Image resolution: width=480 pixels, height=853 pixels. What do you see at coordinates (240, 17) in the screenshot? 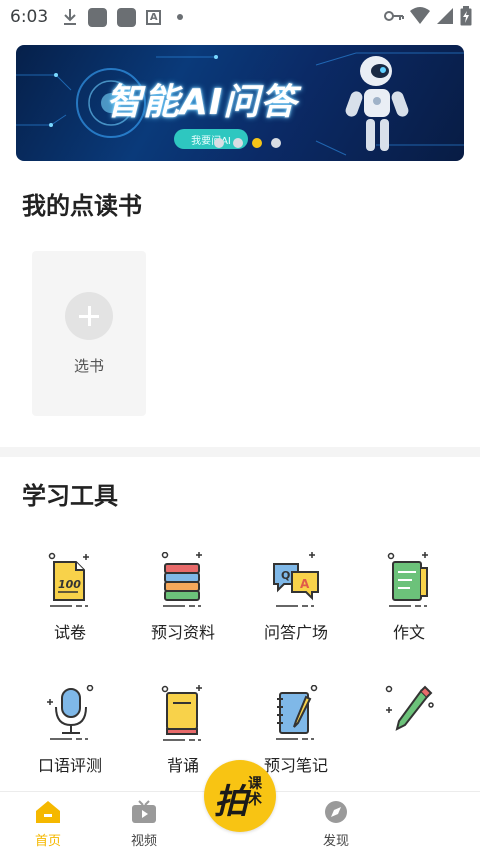
I see `status-bar: 6:03 A` at bounding box center [240, 17].